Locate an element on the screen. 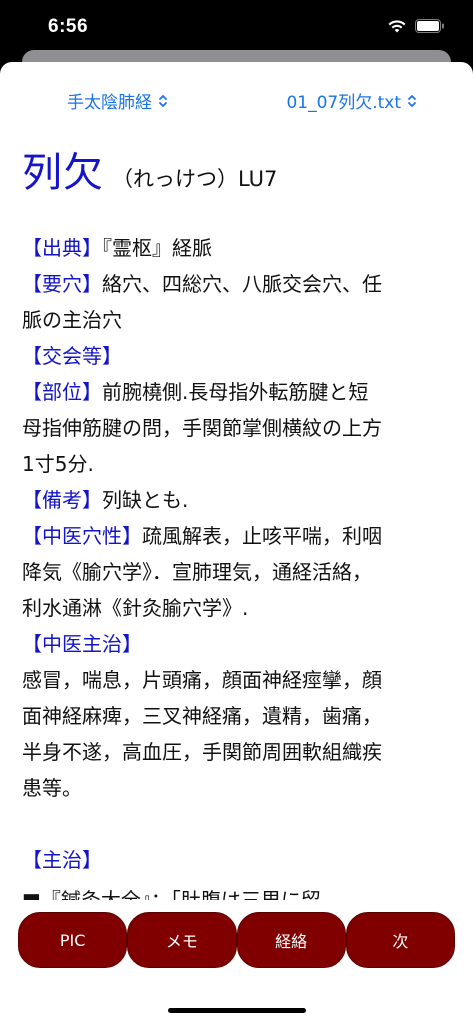 The height and width of the screenshot is (1024, 473). file-picker: 01_07列欠.txt is located at coordinates (351, 100).